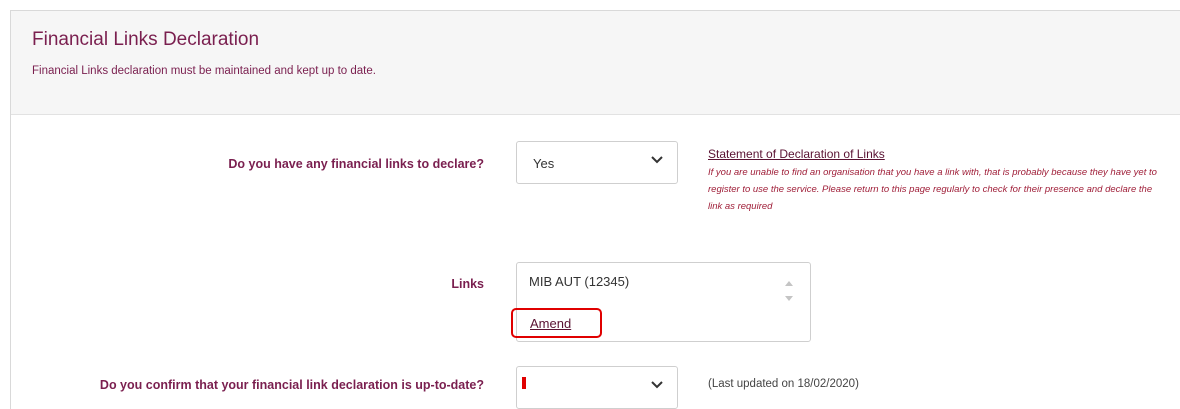  I want to click on confirm-select, so click(597, 387).